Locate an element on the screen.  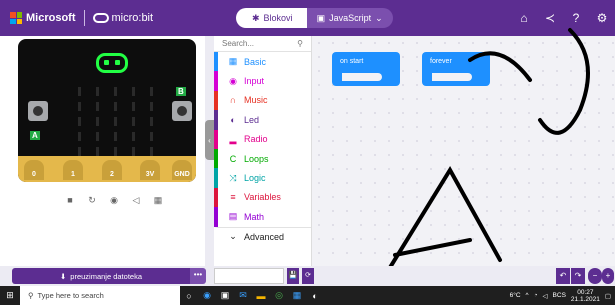
category-basic: ▦ Basic is located at coordinates (262, 62).